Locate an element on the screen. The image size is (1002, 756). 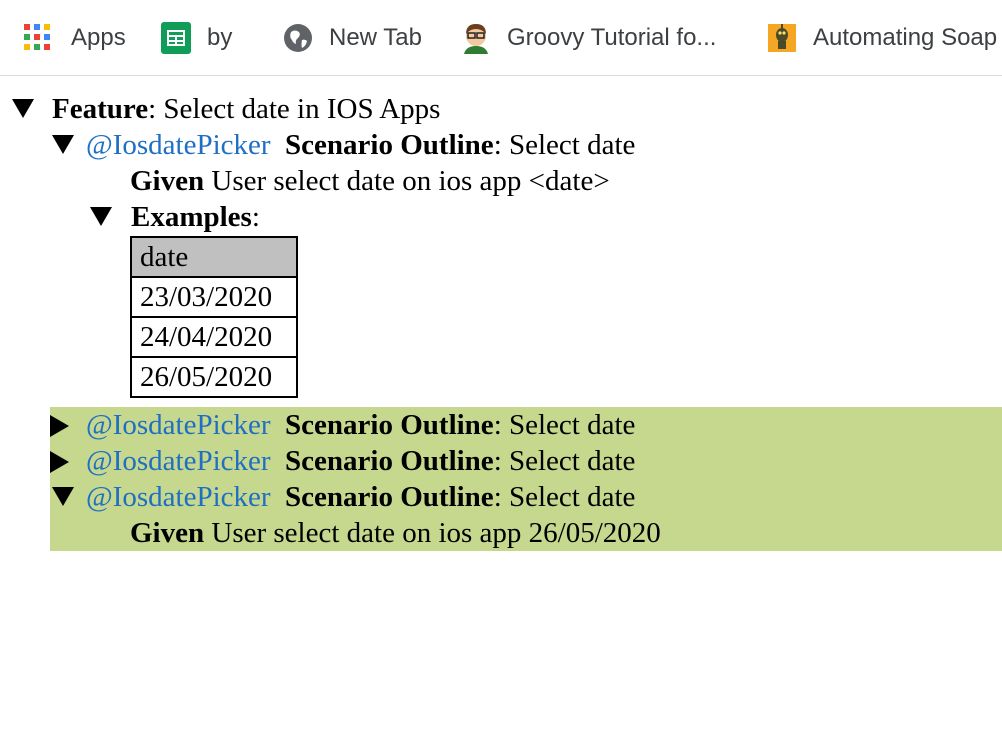
step-text: User select date on ios app <date> is located at coordinates (407, 181).